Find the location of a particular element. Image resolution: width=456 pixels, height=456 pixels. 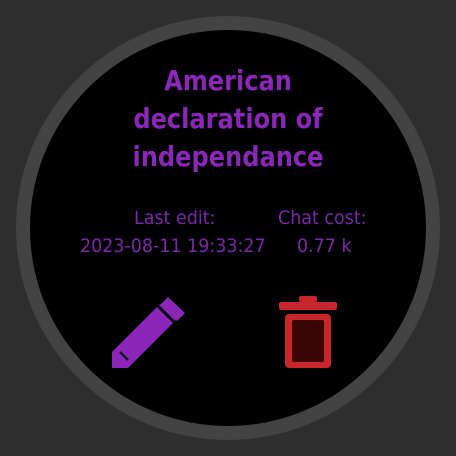

last-edit-value: 2023-08-11 19:33:27 is located at coordinates (173, 246).